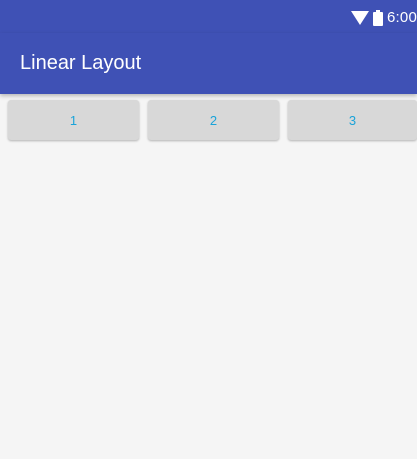  Describe the element at coordinates (213, 120) in the screenshot. I see `button-2: 2` at that location.